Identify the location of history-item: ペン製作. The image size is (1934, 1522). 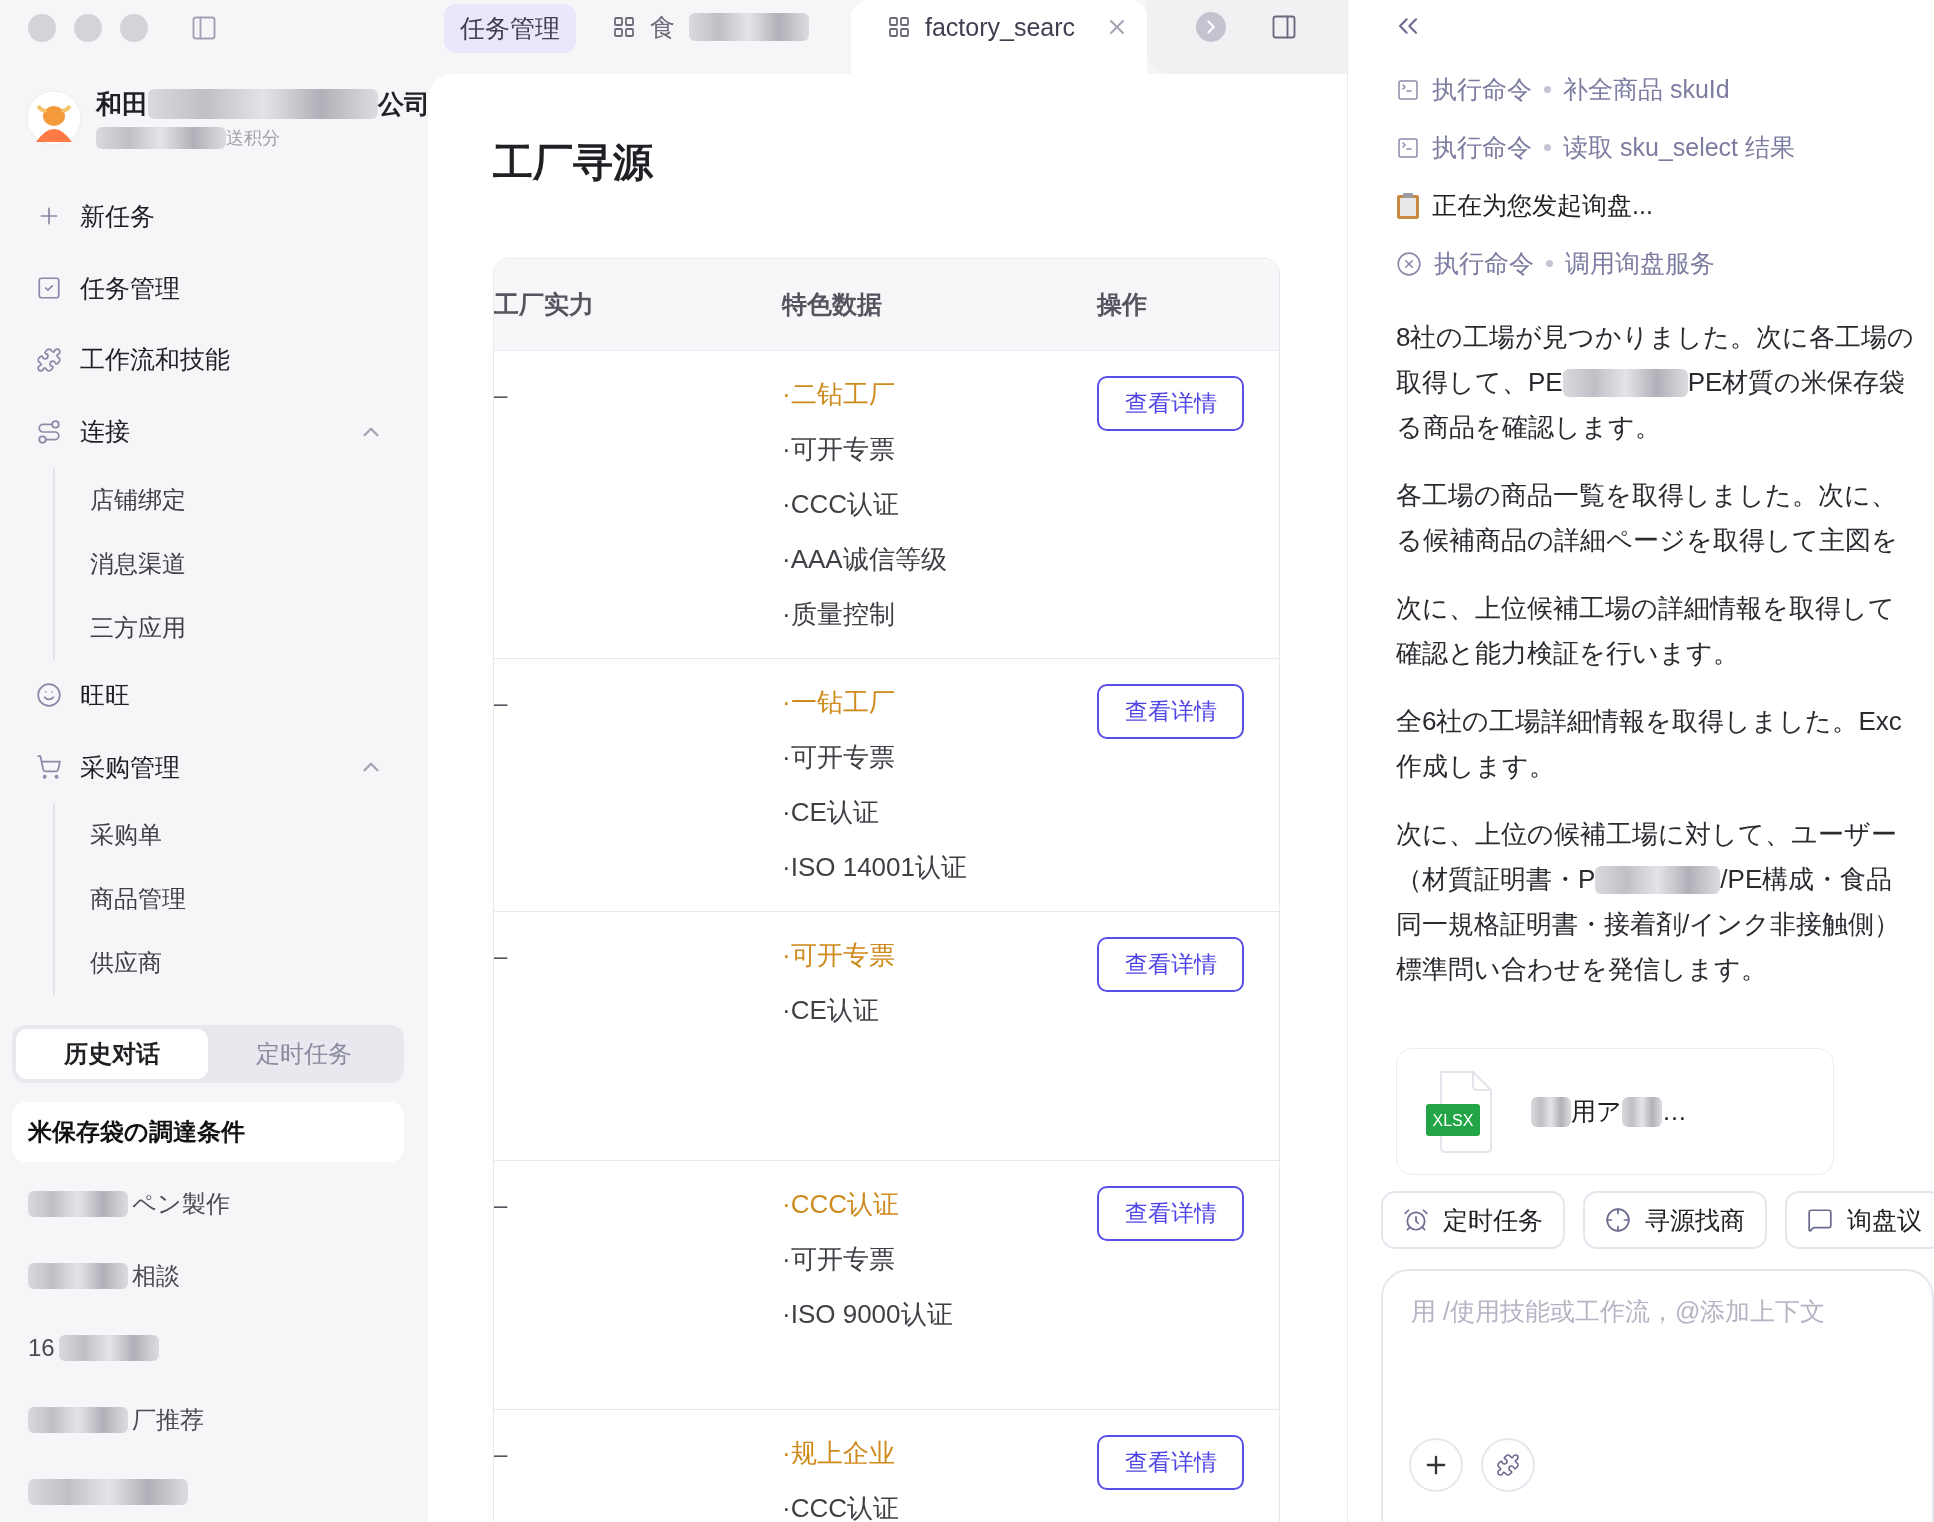
(208, 1204).